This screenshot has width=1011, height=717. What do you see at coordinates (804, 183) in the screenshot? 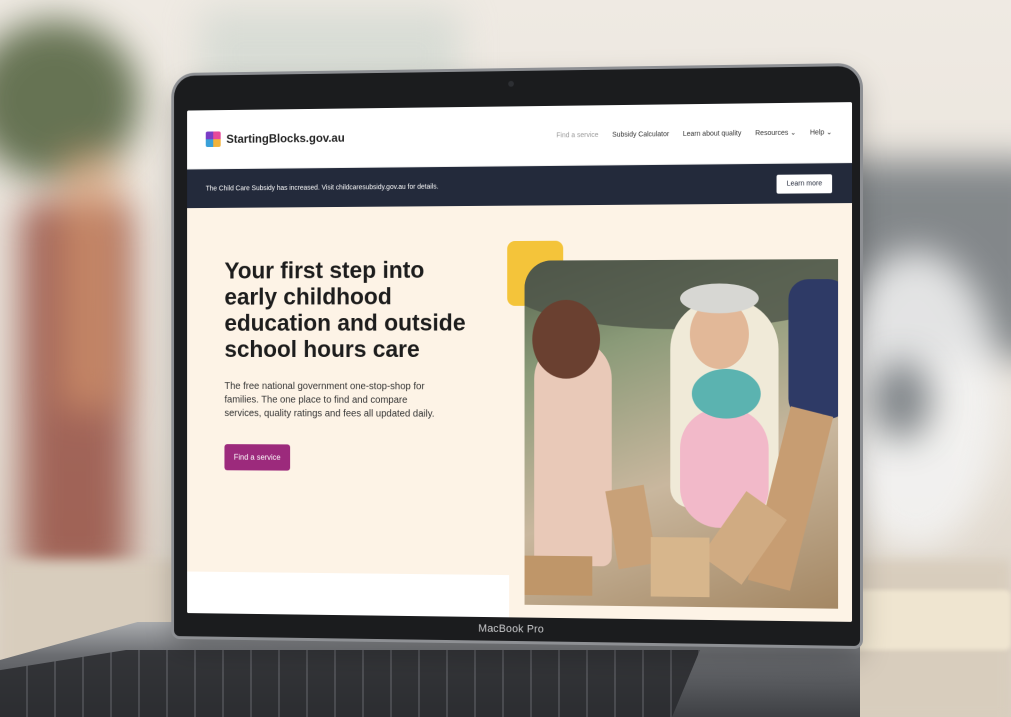
I see `learn-more-button: Learn more` at bounding box center [804, 183].